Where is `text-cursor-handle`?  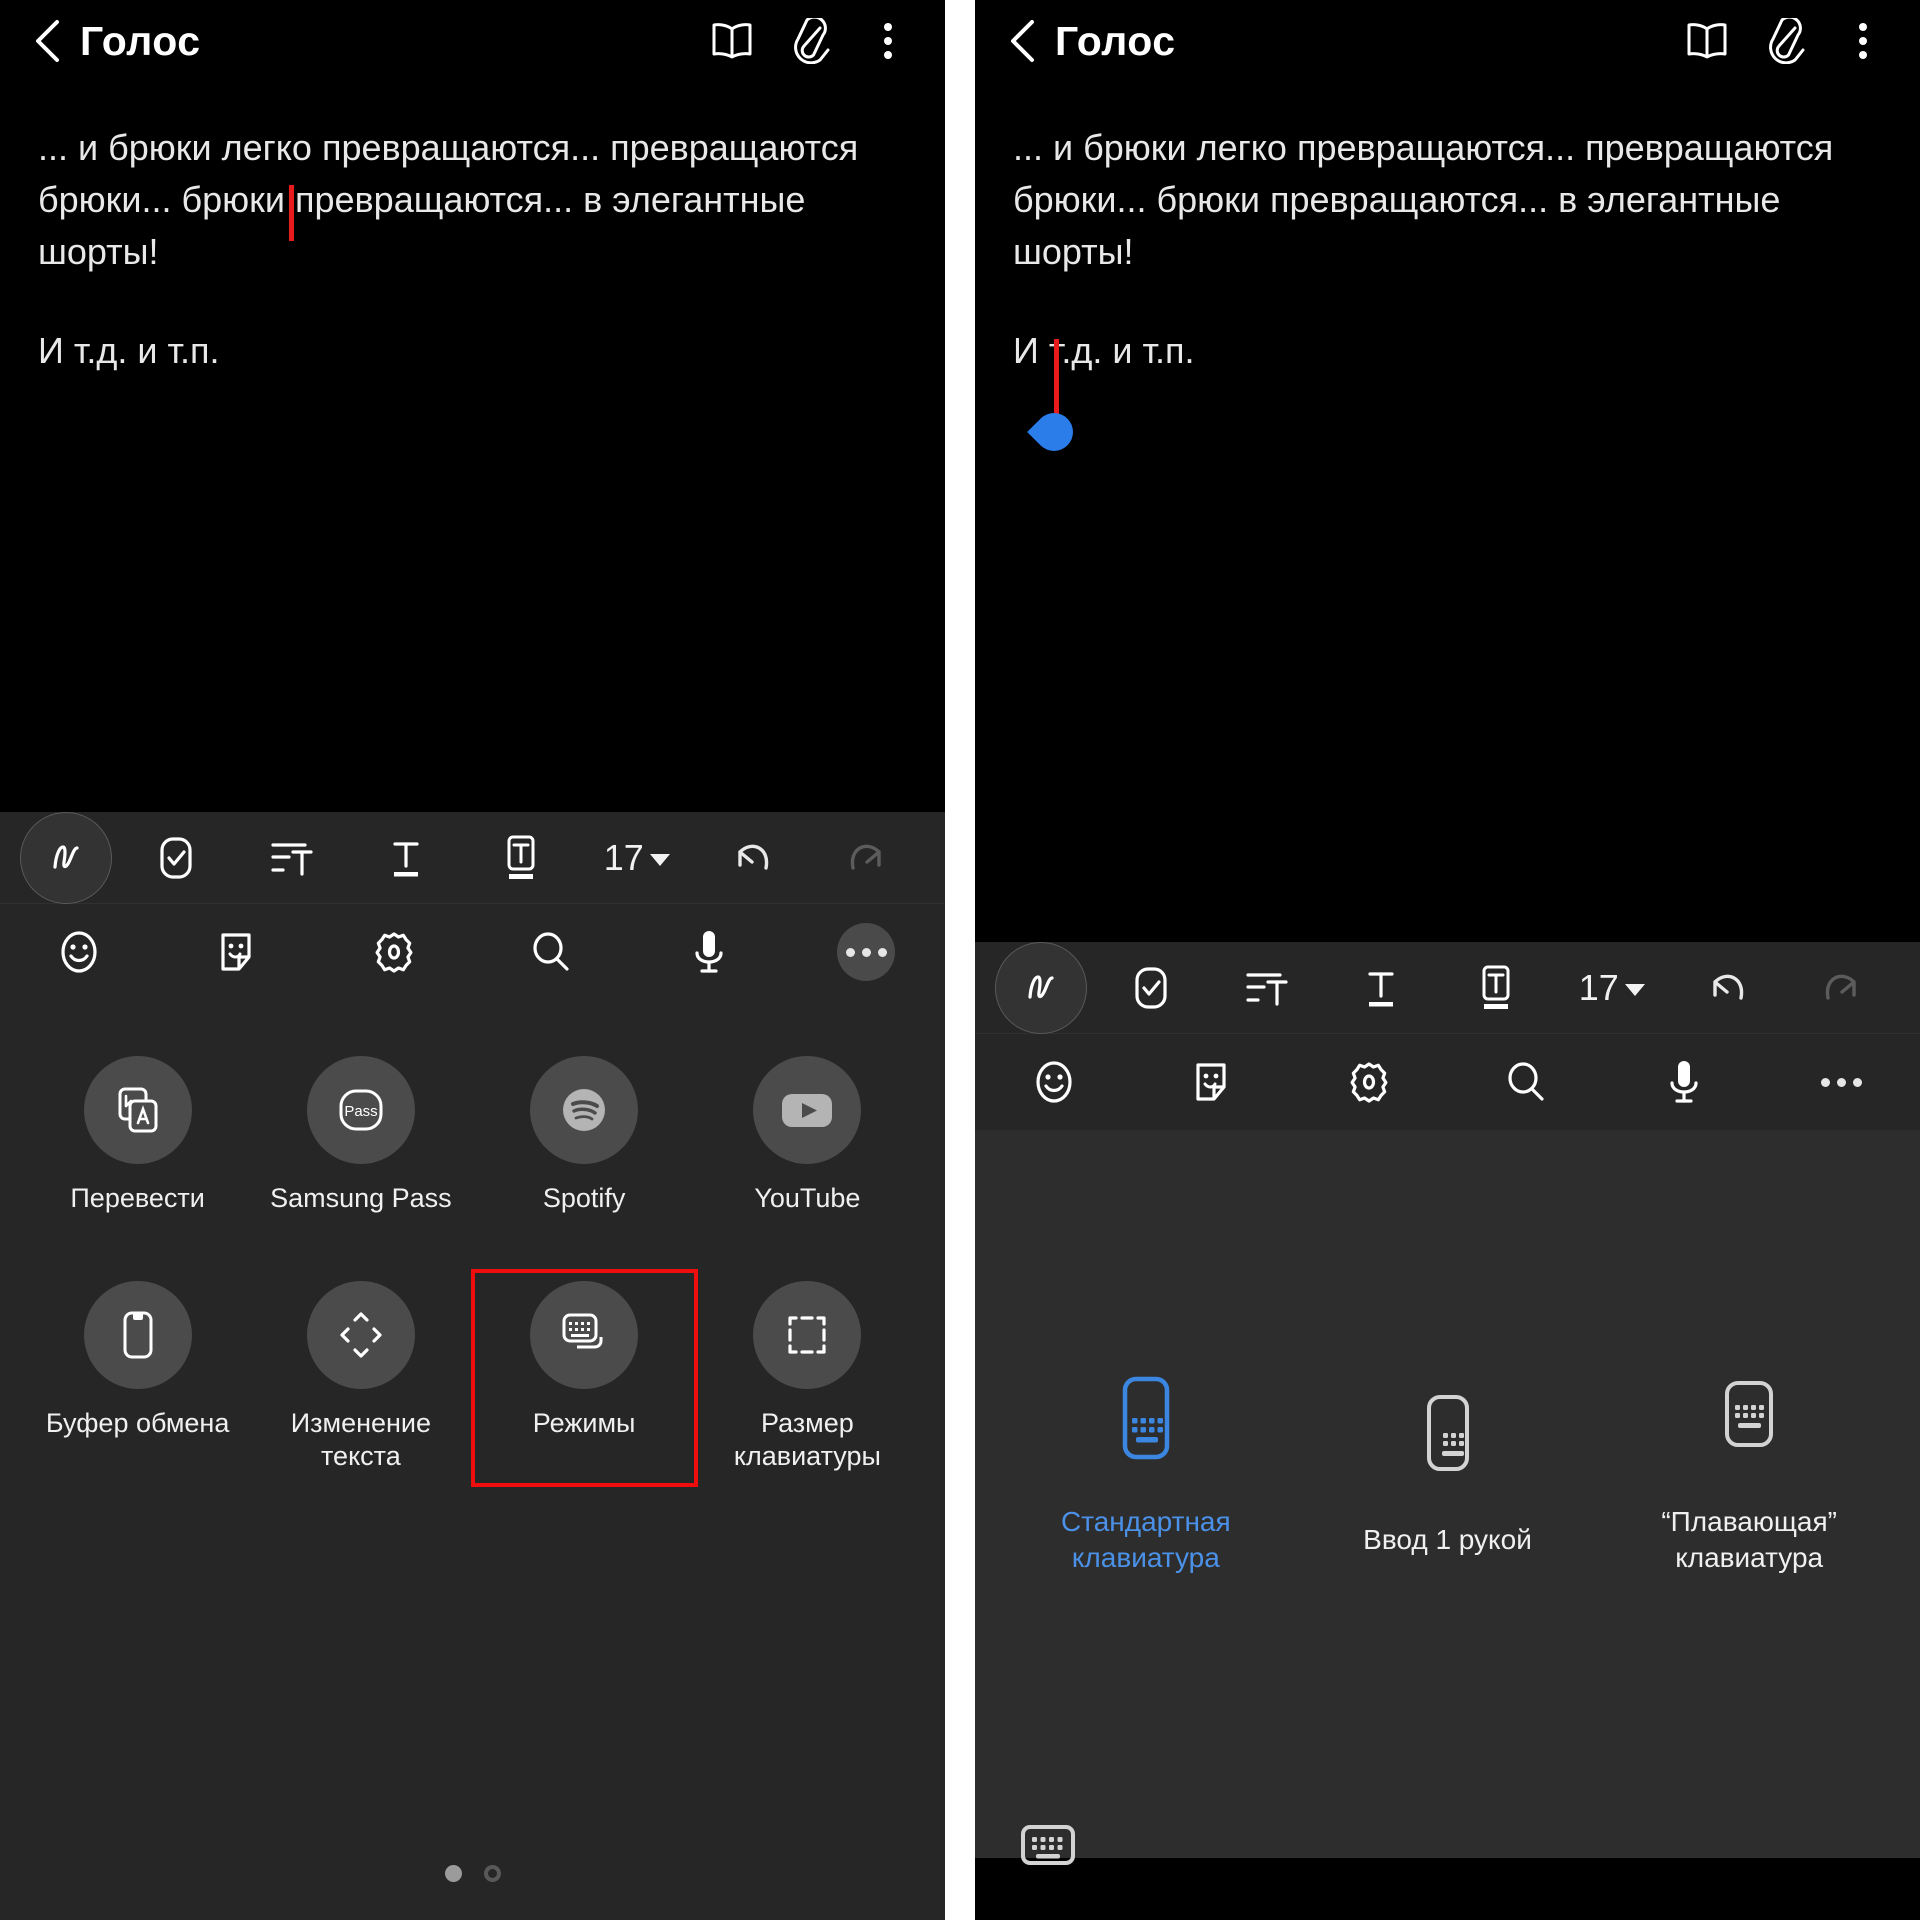 text-cursor-handle is located at coordinates (1054, 432).